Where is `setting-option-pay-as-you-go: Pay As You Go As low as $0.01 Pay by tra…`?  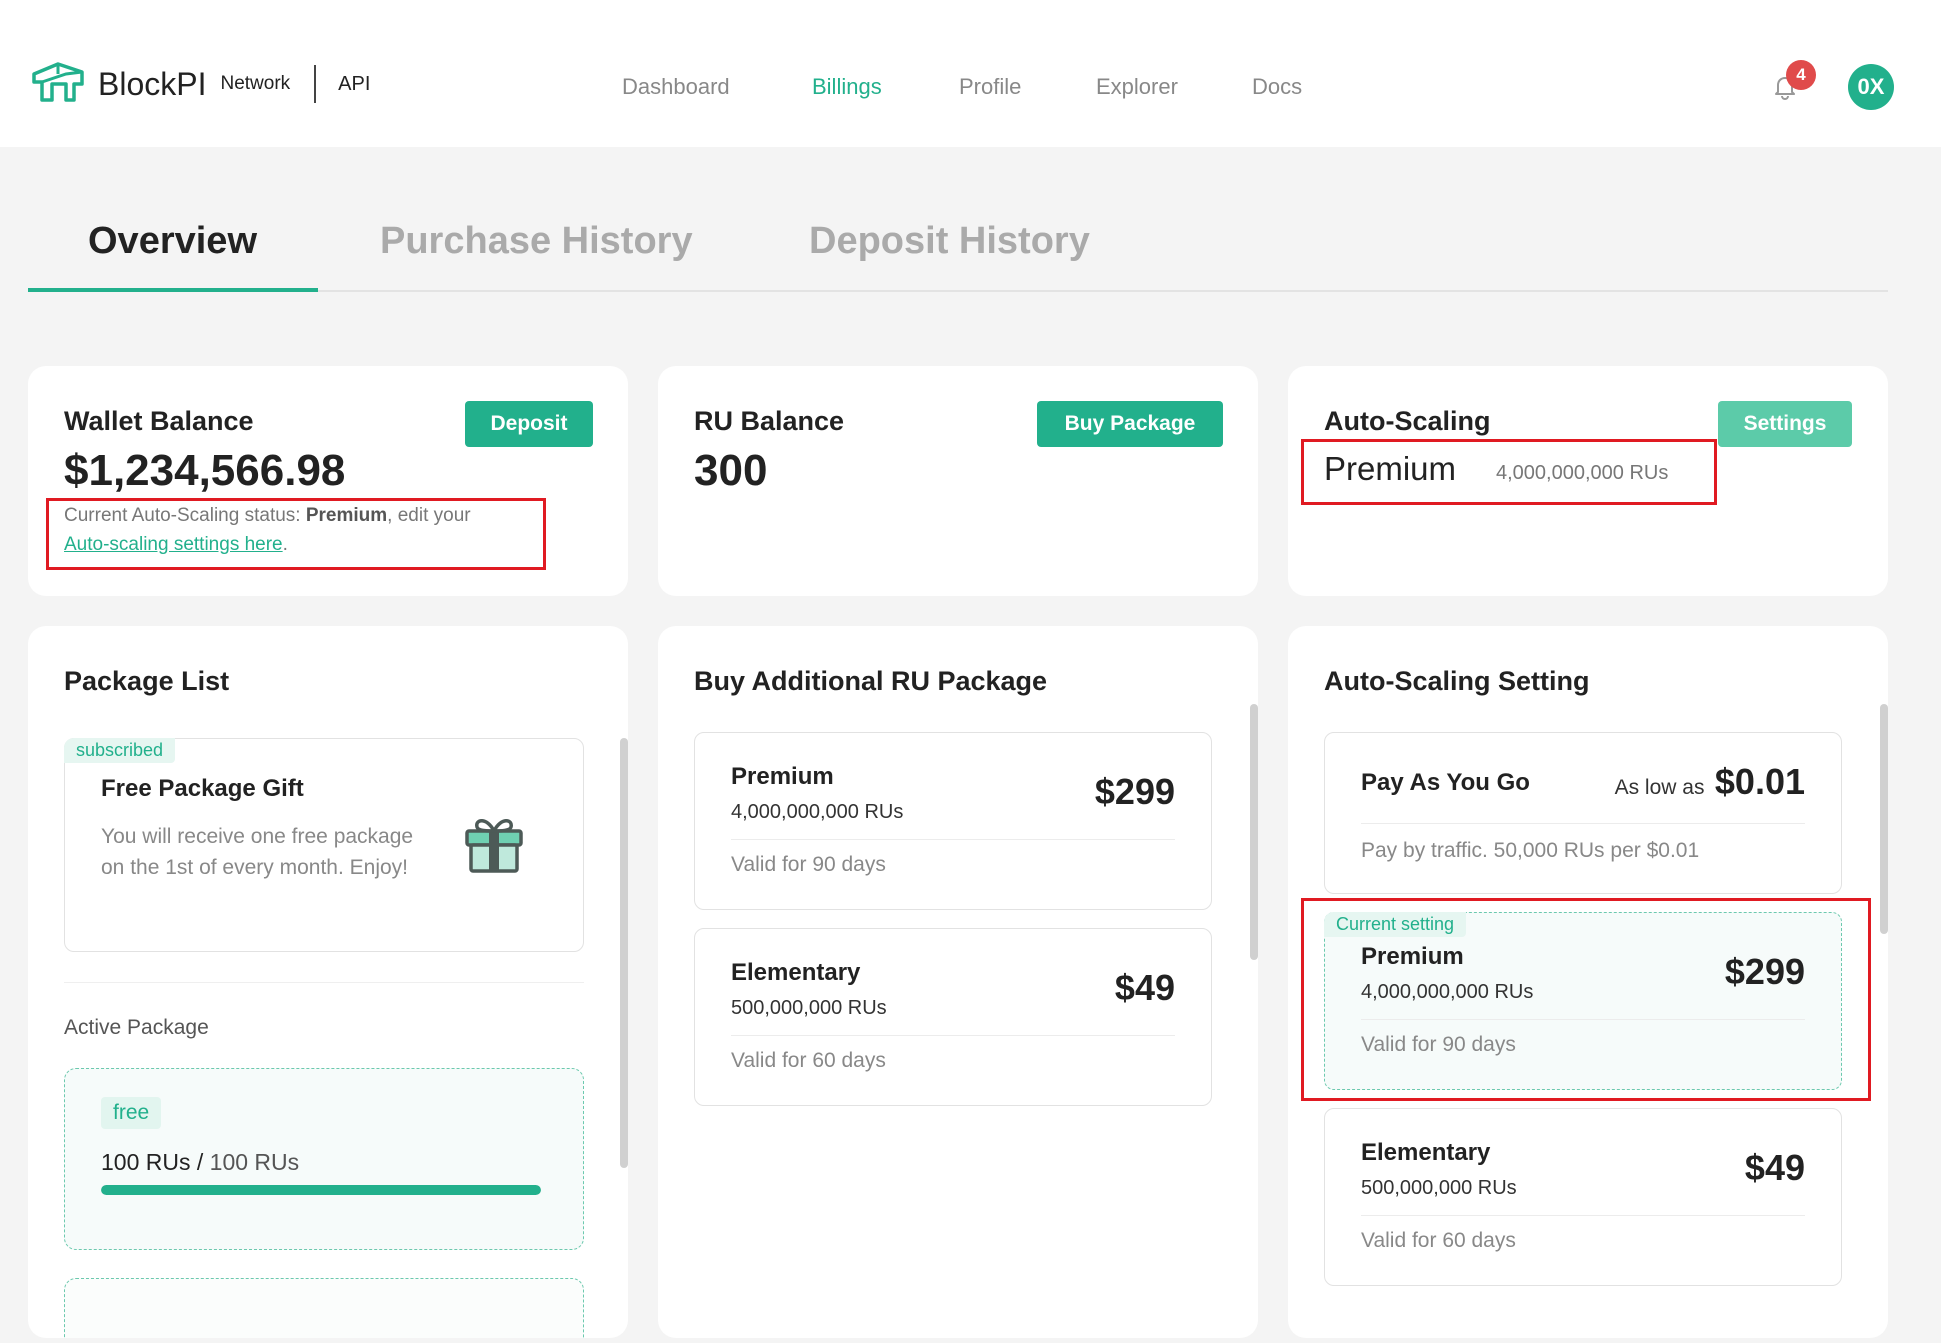 setting-option-pay-as-you-go: Pay As You Go As low as $0.01 Pay by tra… is located at coordinates (1583, 813).